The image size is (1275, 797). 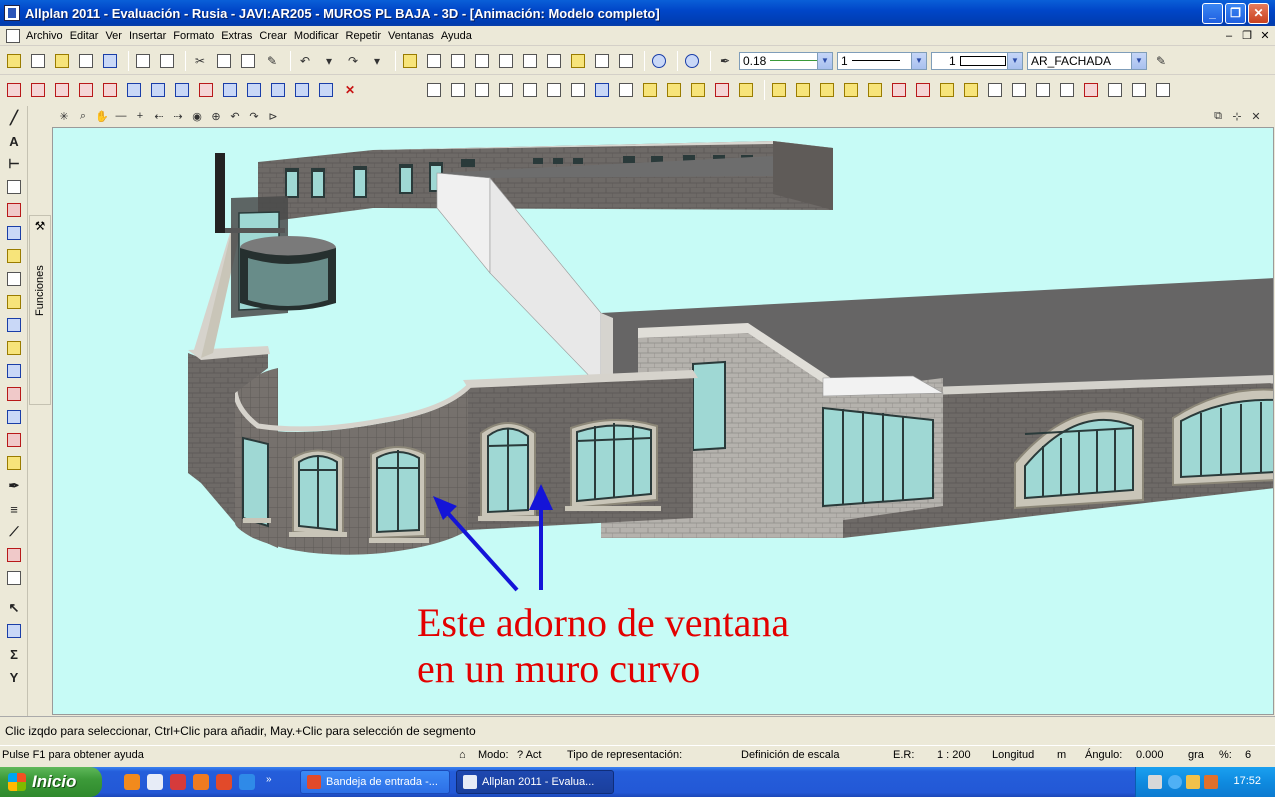 What do you see at coordinates (602, 90) in the screenshot?
I see `attribute-icon` at bounding box center [602, 90].